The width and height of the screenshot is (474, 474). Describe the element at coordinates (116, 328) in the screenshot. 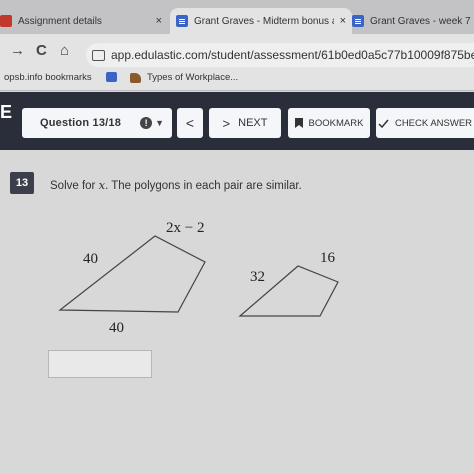

I see `large-bottom-side-label: 40` at that location.